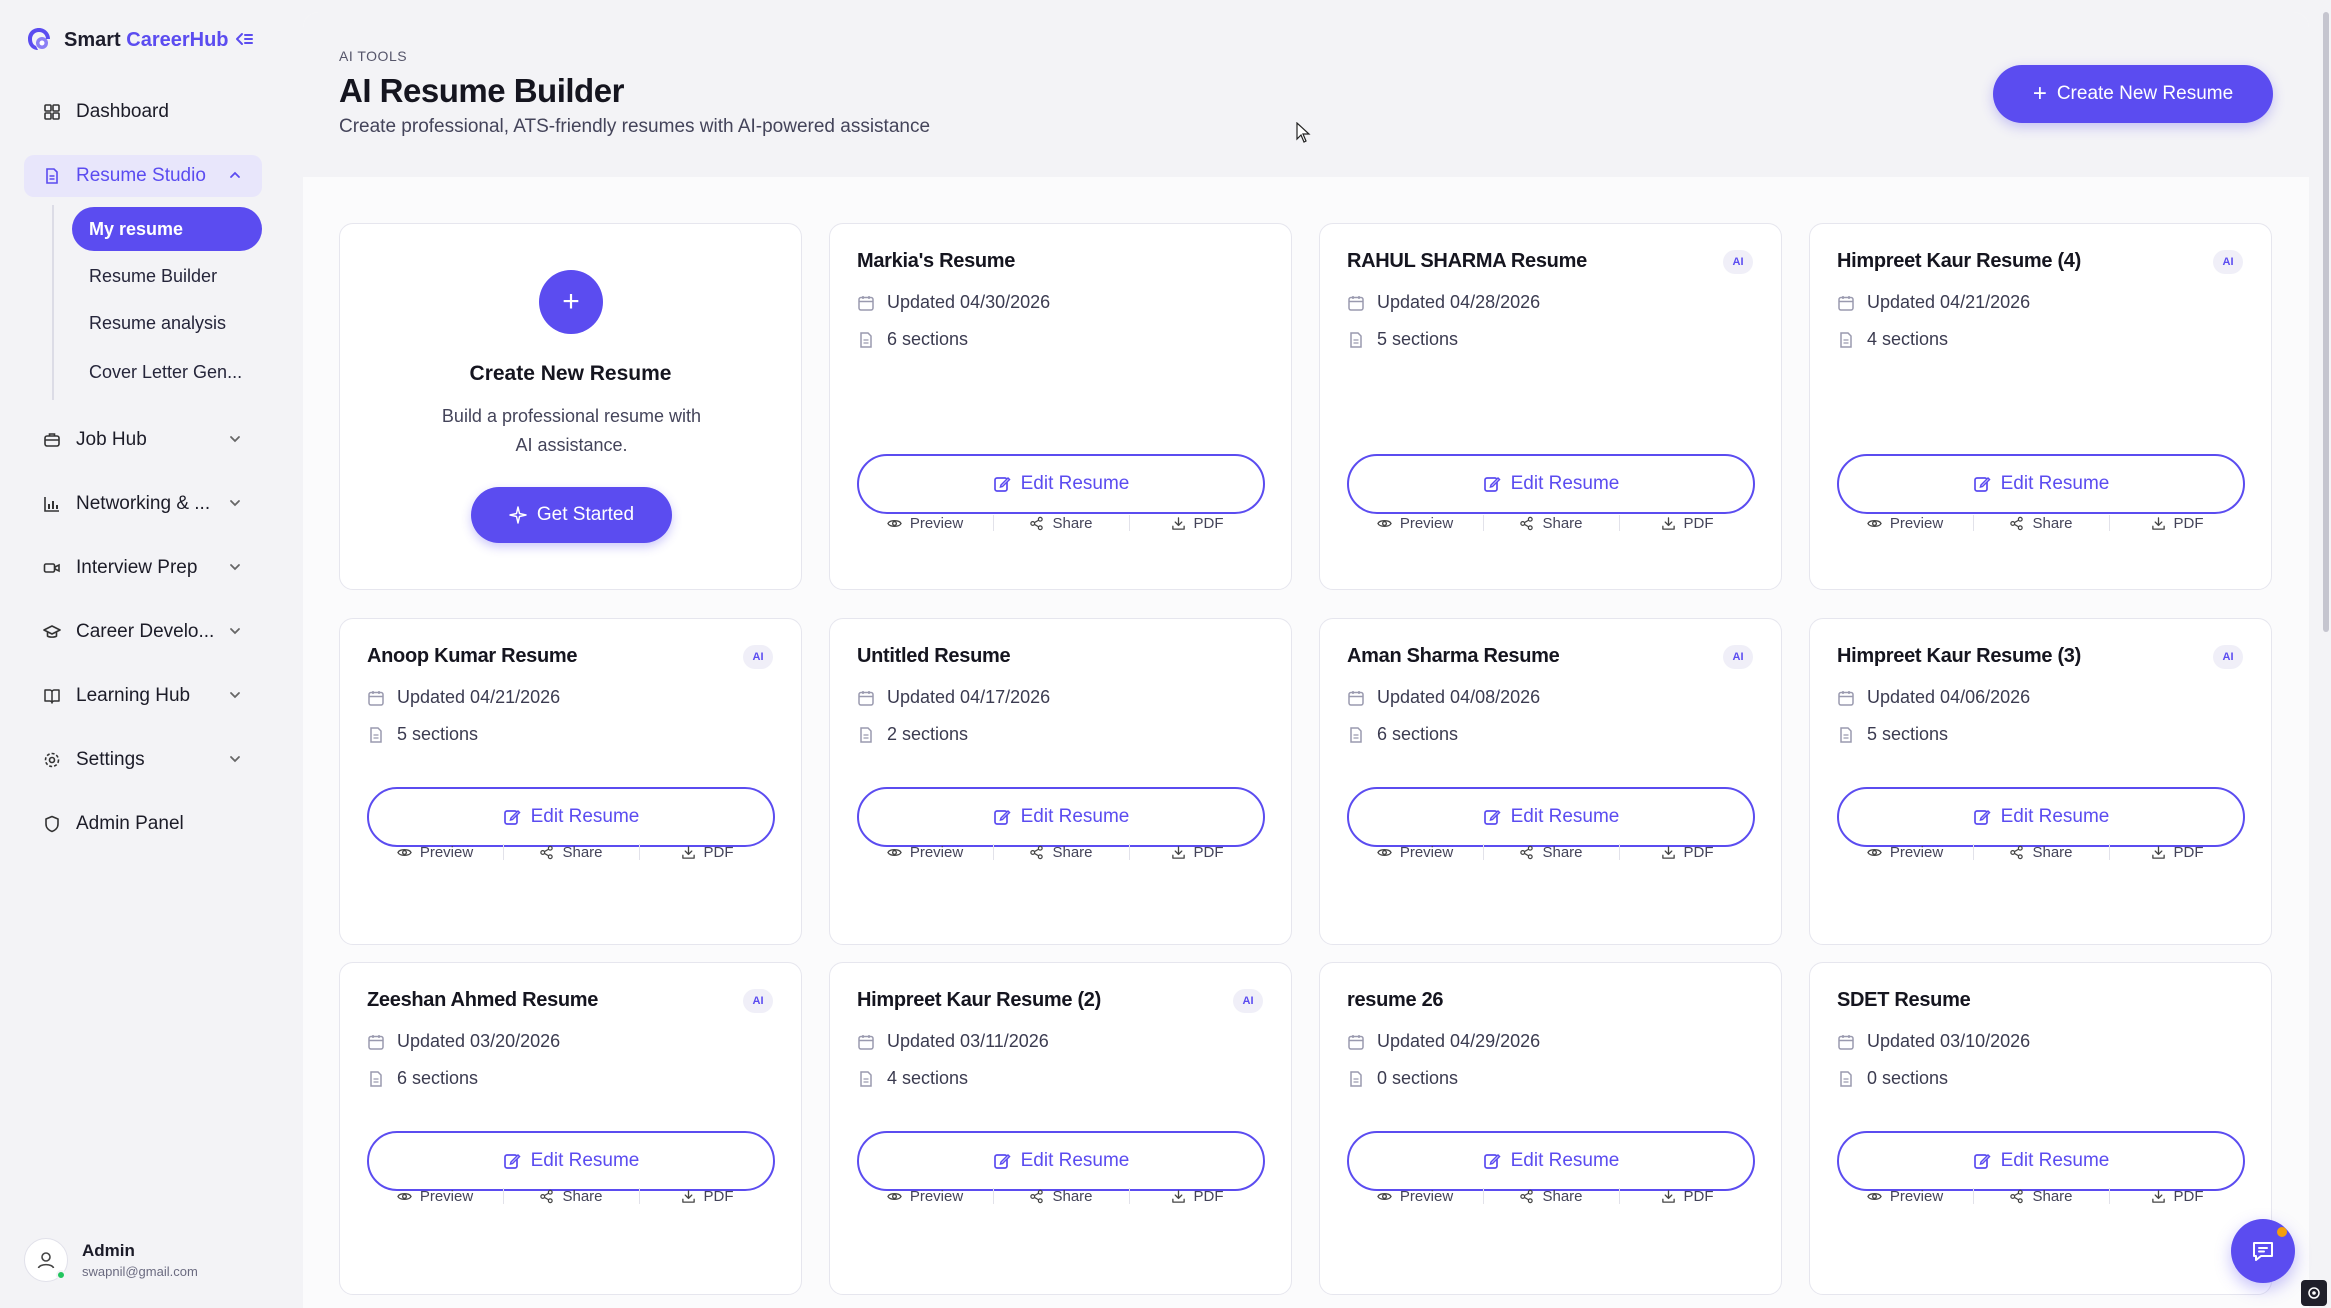 The width and height of the screenshot is (2331, 1308). I want to click on resume-title: SDET Resume, so click(1904, 1000).